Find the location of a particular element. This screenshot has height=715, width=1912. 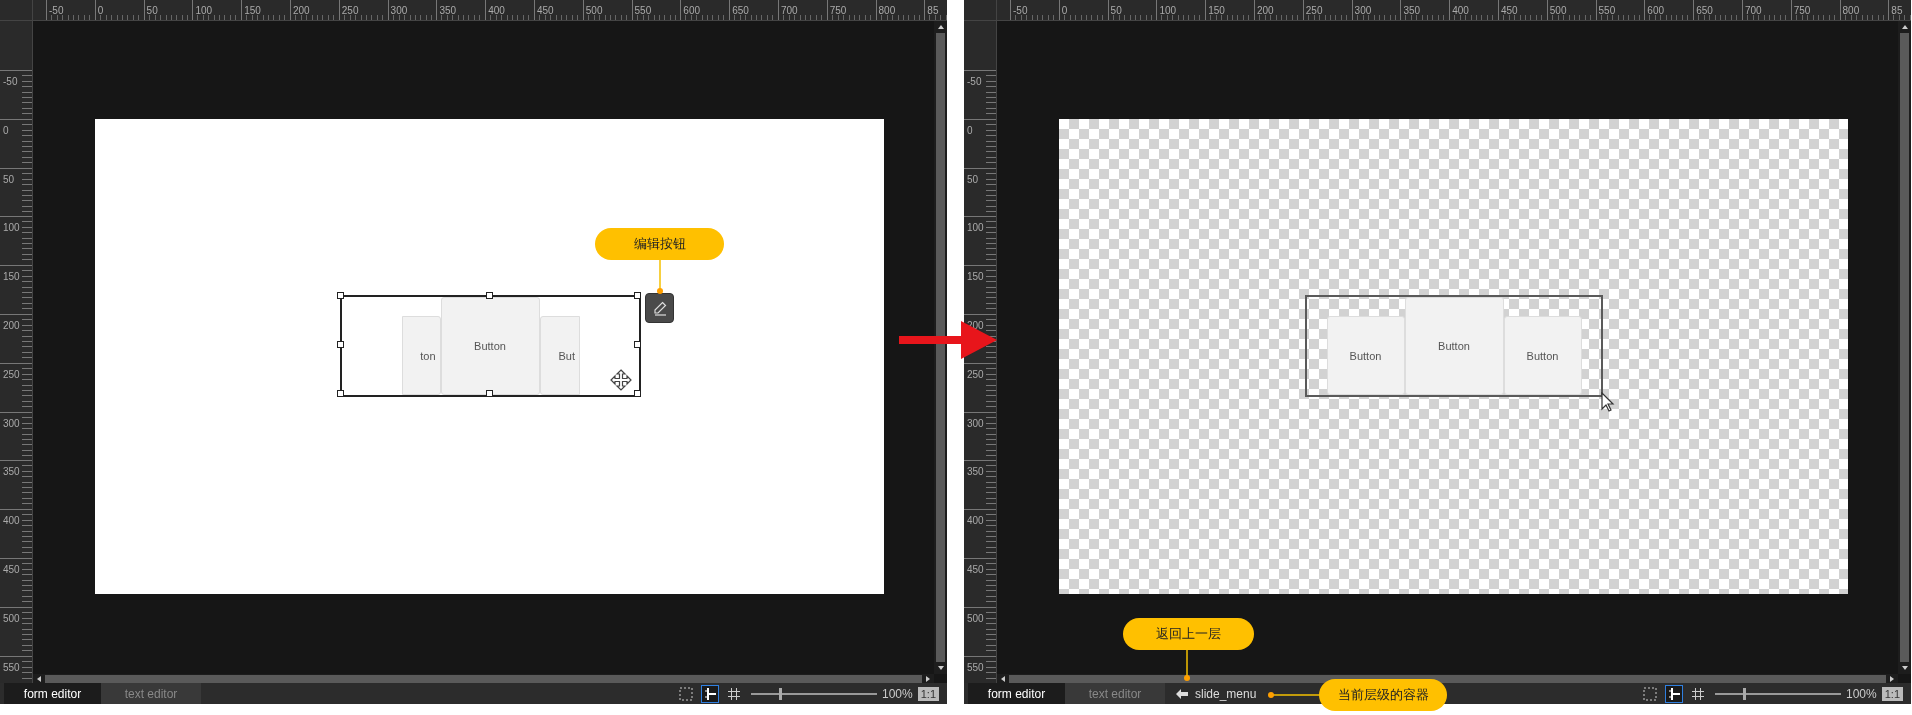

pencil-icon is located at coordinates (659, 308).